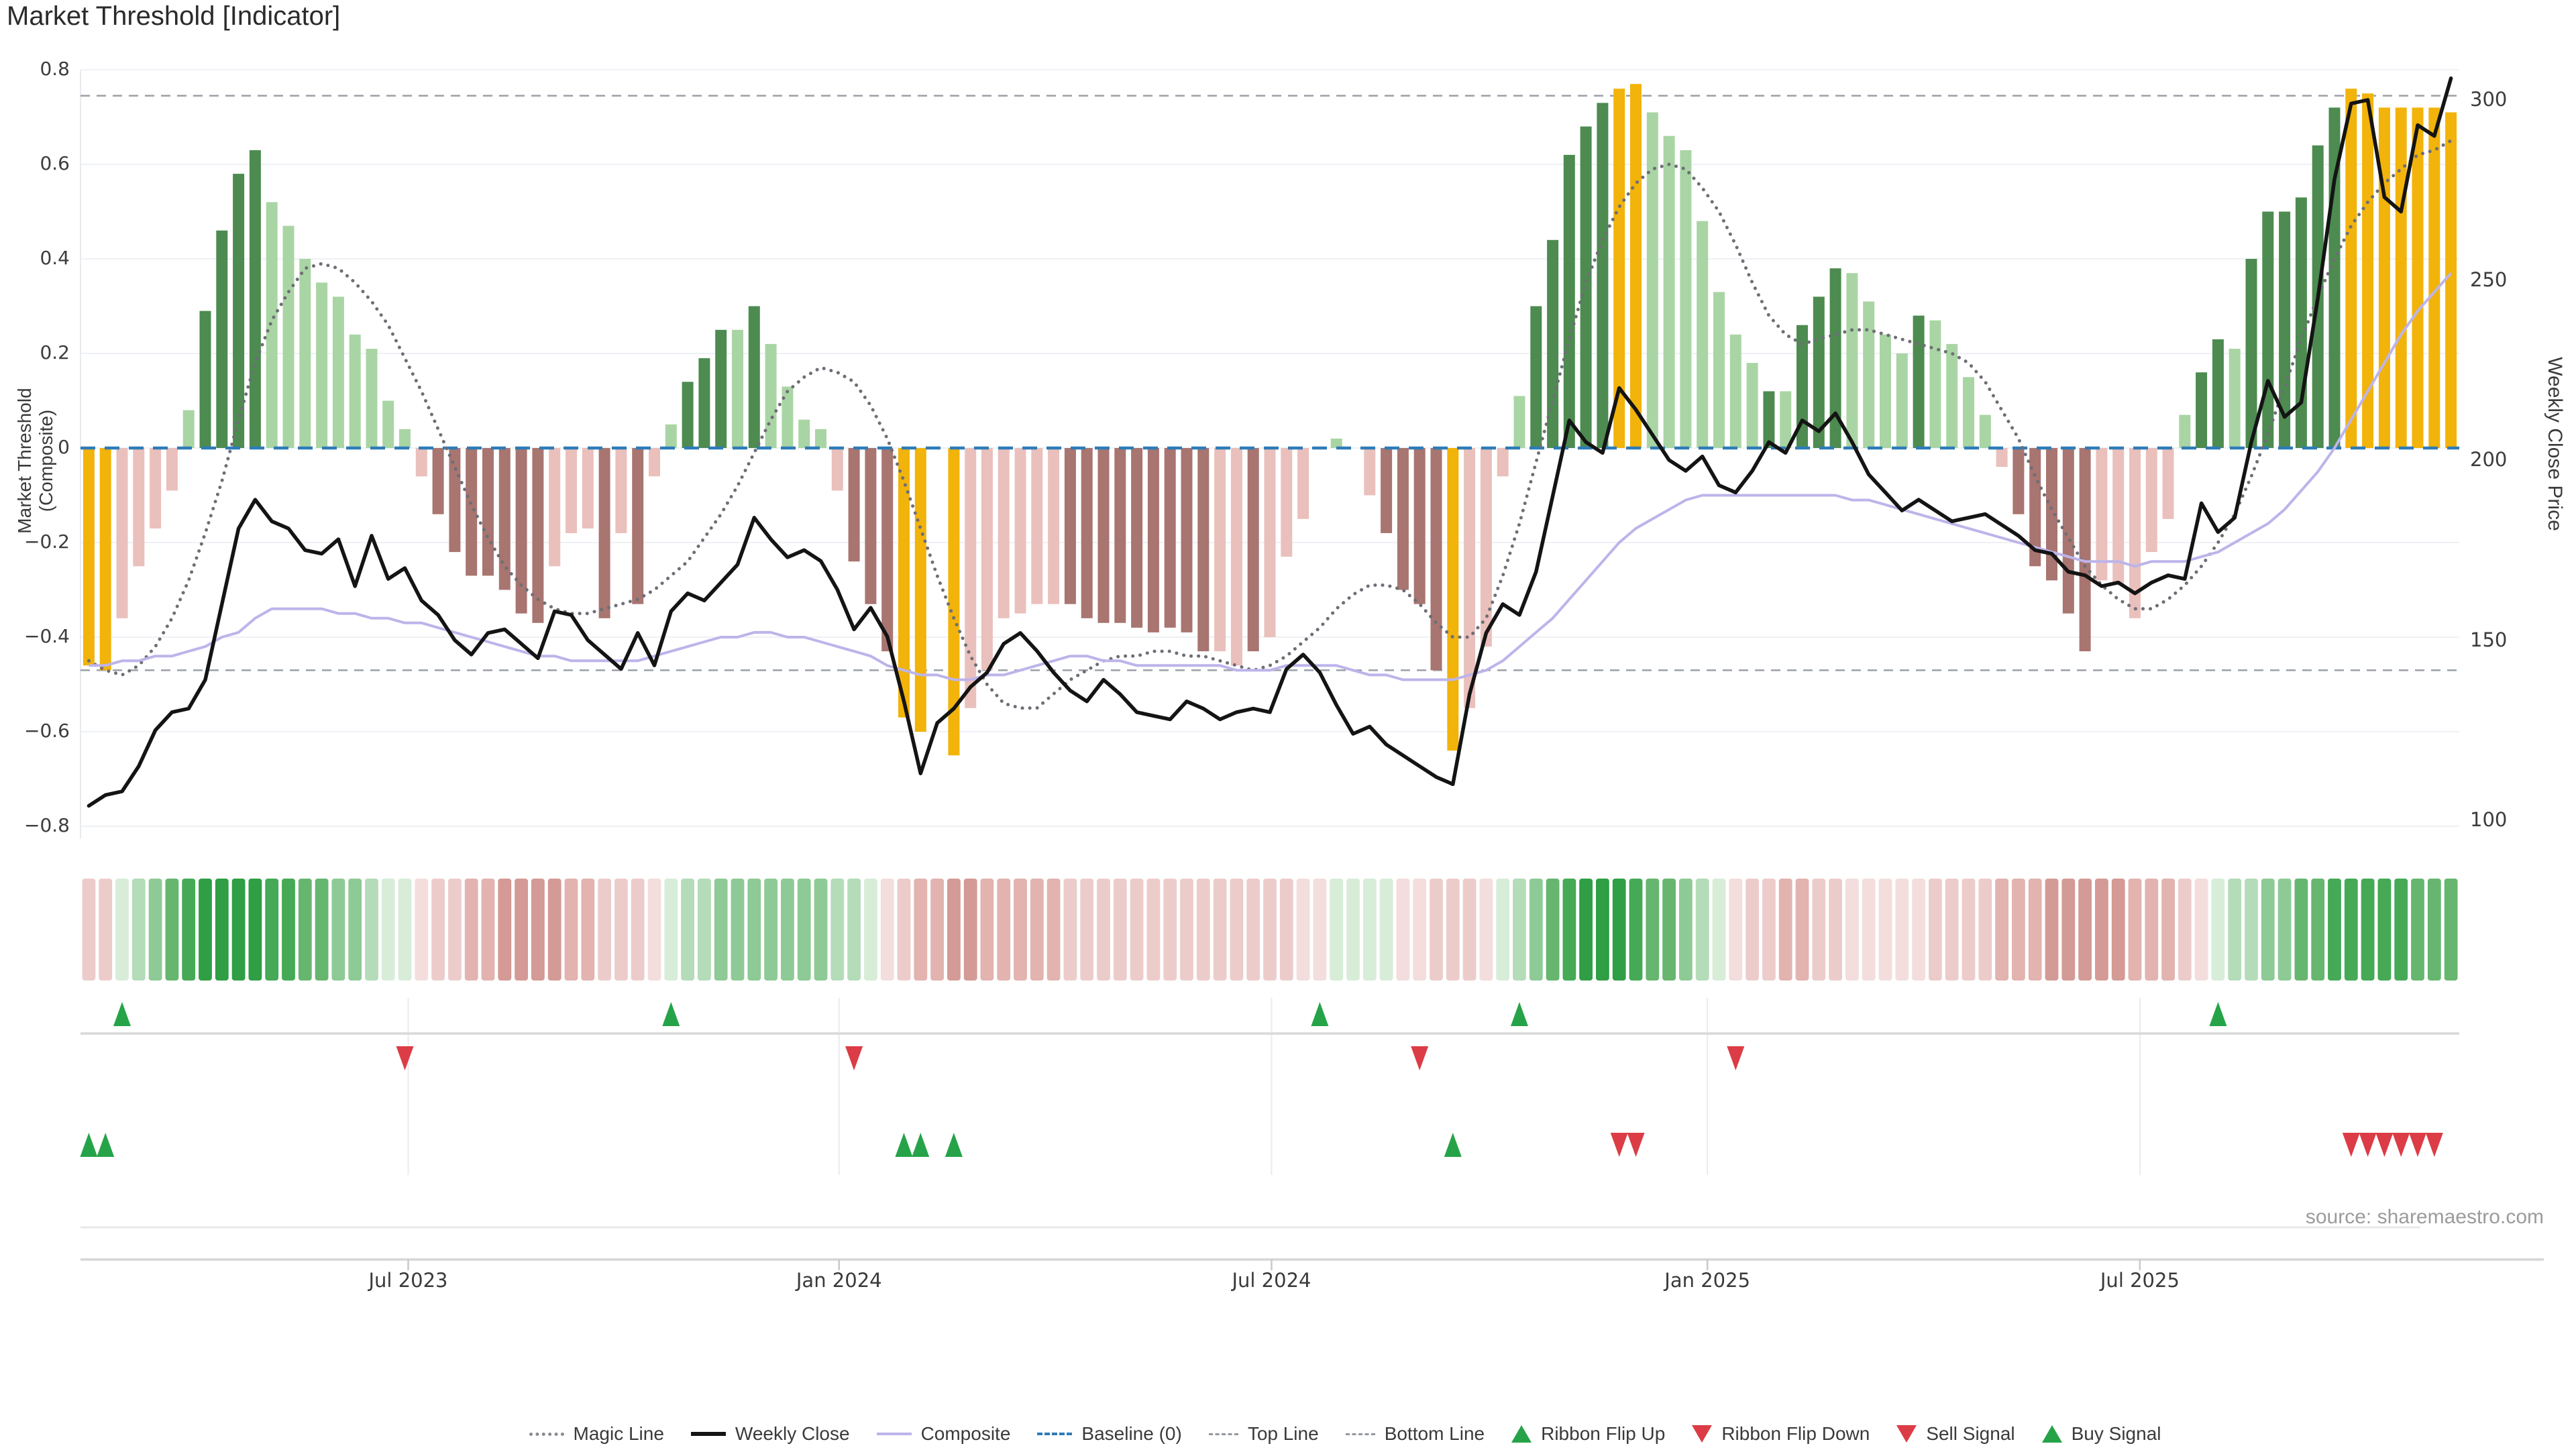 Image resolution: width=2576 pixels, height=1452 pixels. I want to click on legend-item-bottom-line: Bottom Line, so click(1415, 1434).